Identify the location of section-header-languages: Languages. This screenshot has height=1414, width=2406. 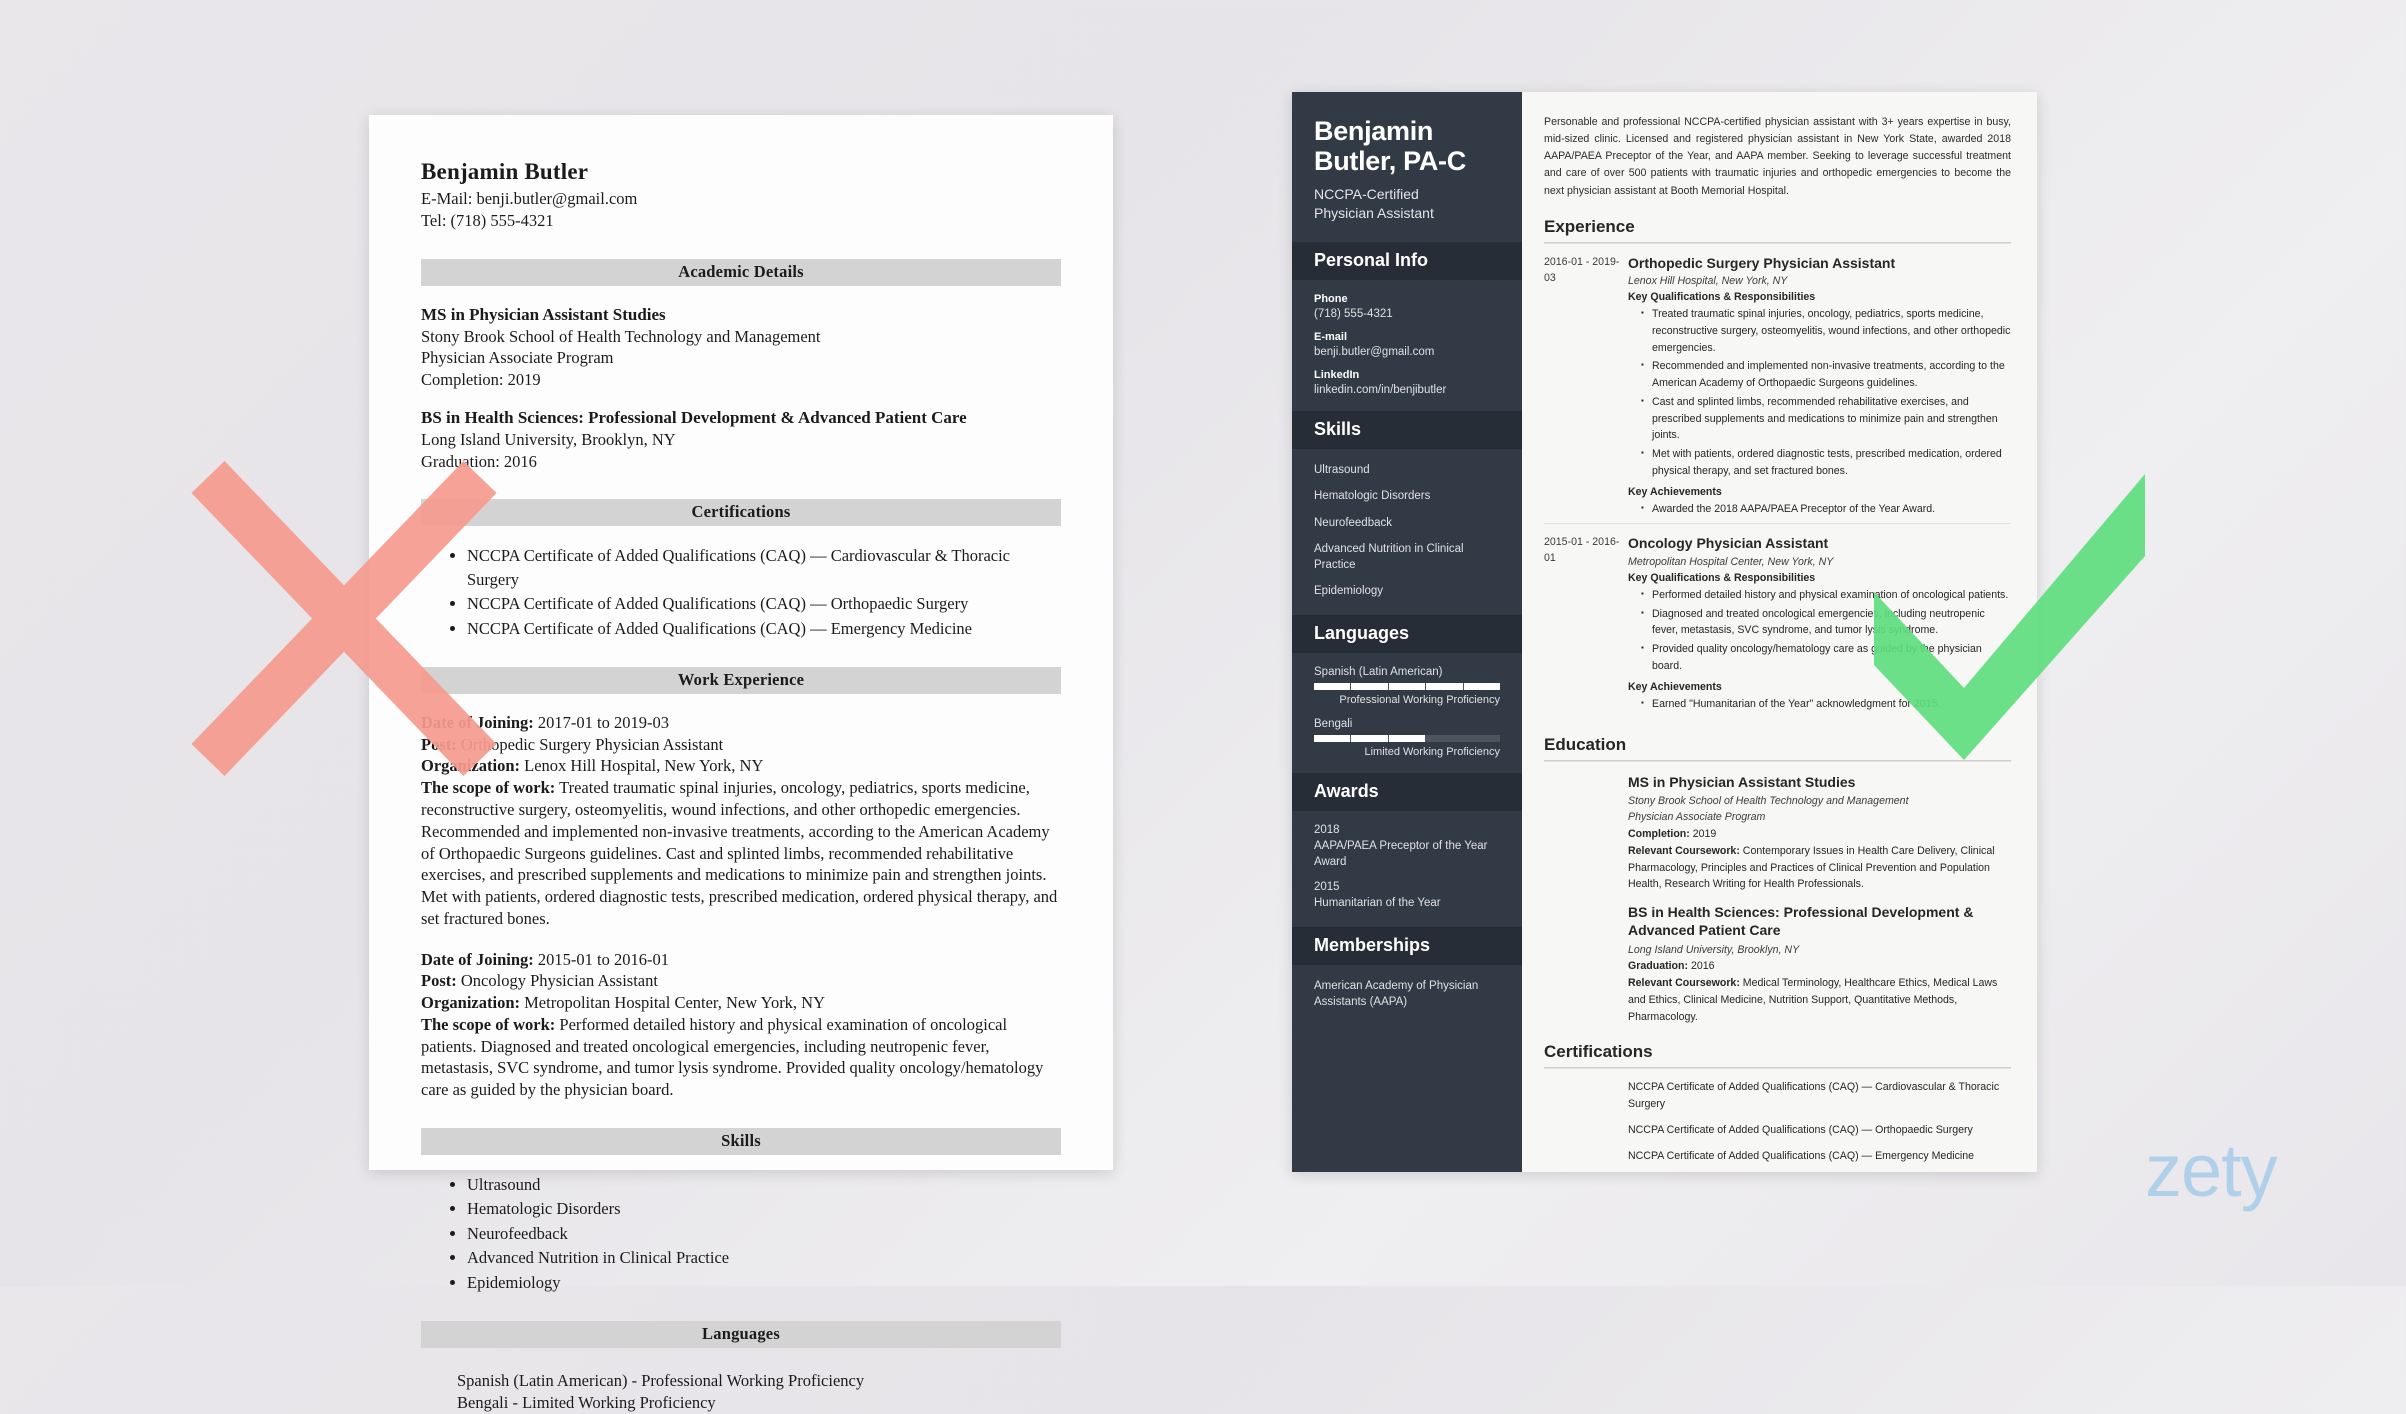
(741, 1335).